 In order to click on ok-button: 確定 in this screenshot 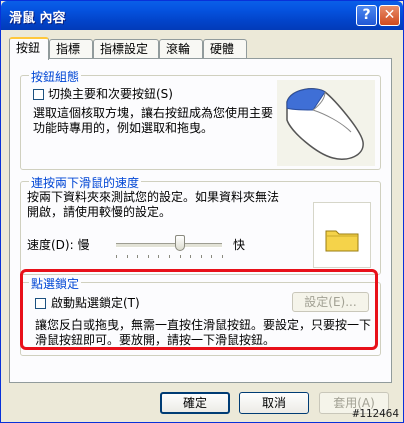, I will do `click(195, 403)`.